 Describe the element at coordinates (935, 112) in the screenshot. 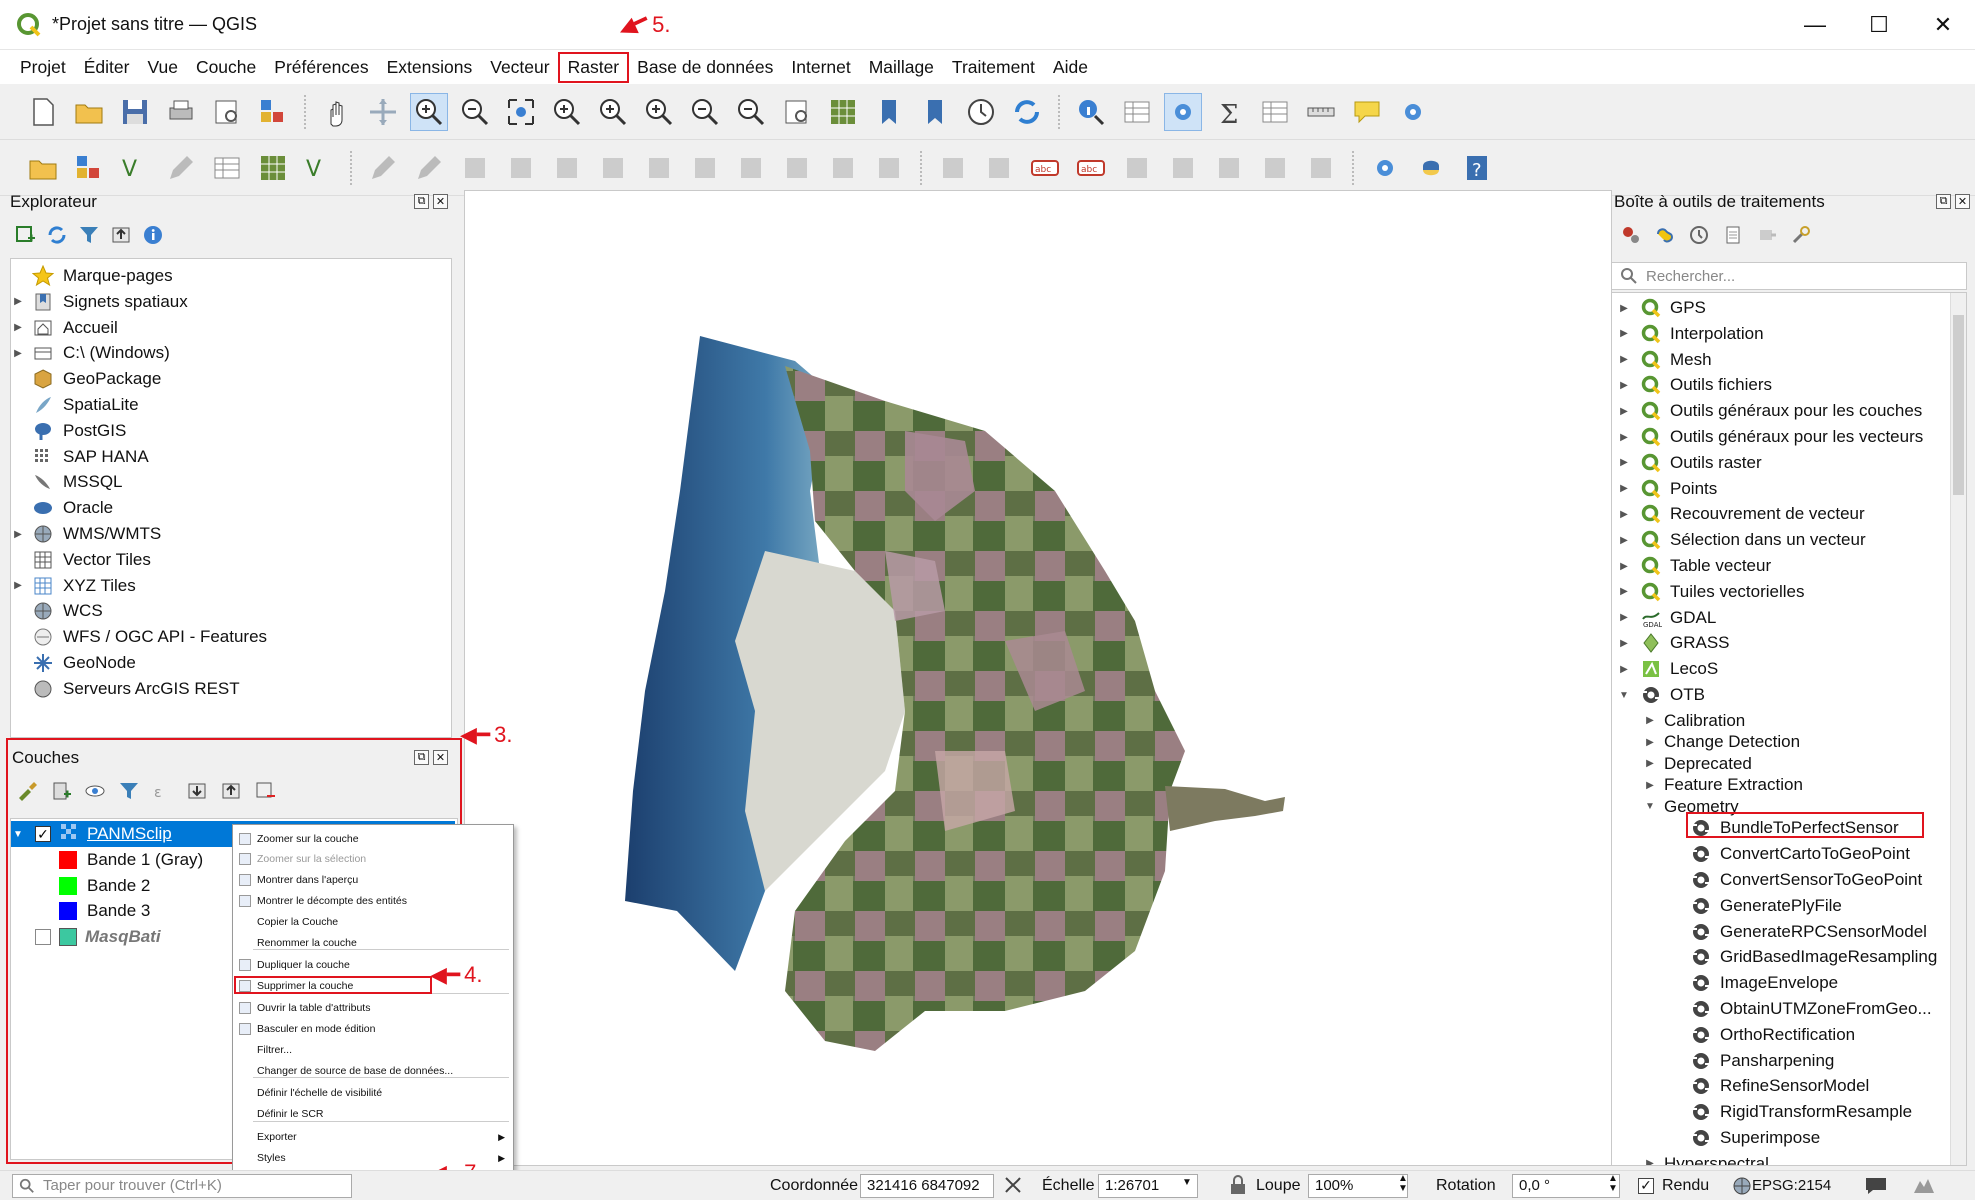

I see `show-bookmarks-icon` at that location.